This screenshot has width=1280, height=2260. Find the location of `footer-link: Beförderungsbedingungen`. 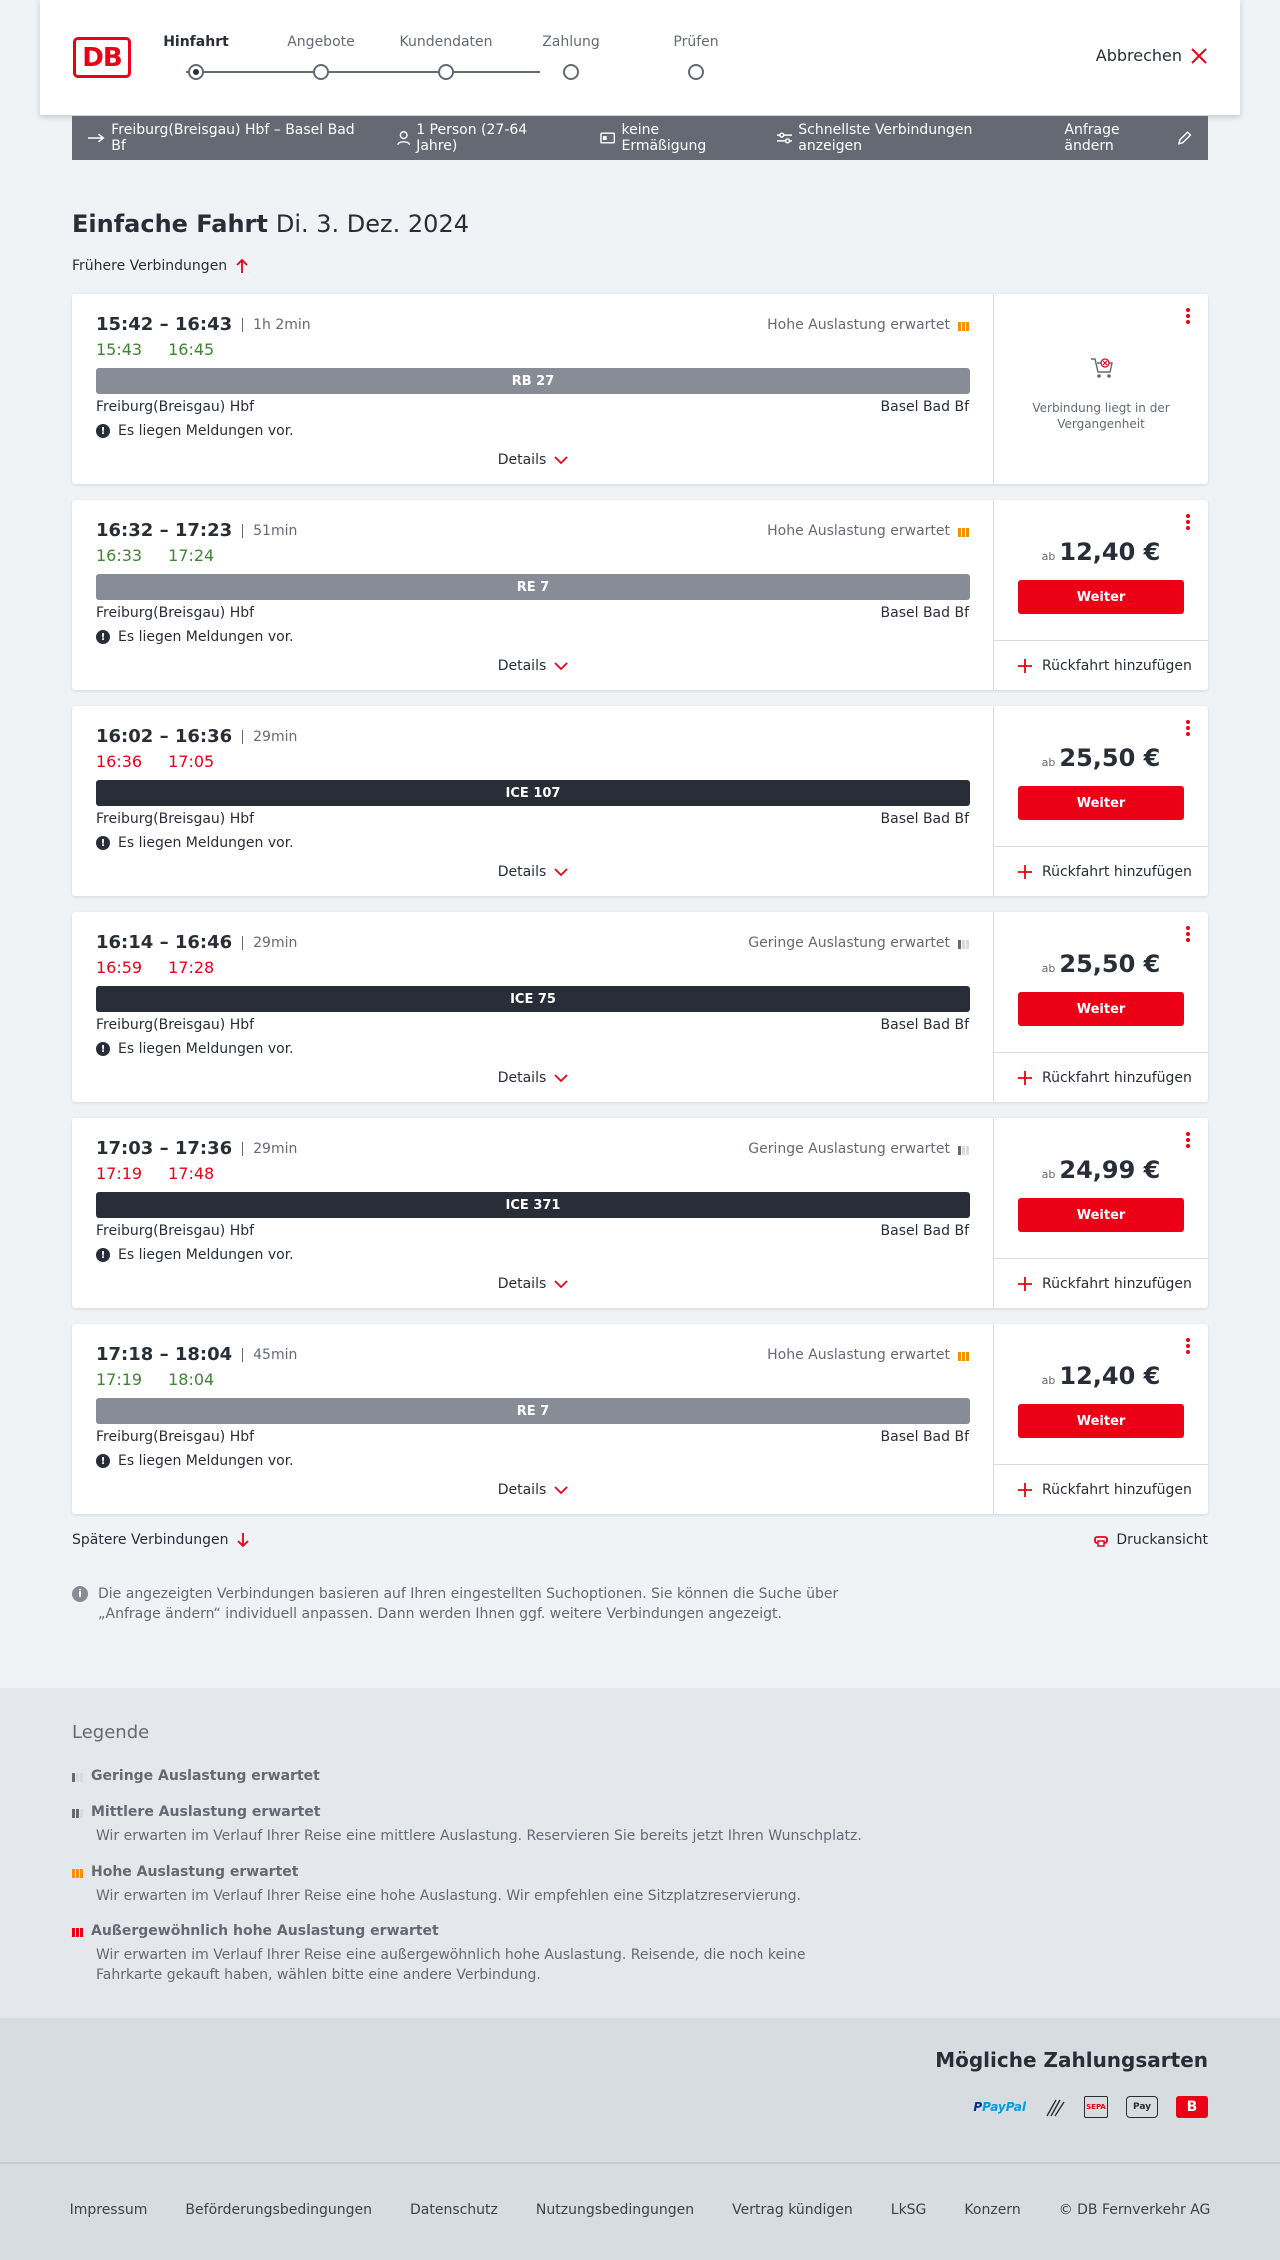

footer-link: Beförderungsbedingungen is located at coordinates (278, 2210).